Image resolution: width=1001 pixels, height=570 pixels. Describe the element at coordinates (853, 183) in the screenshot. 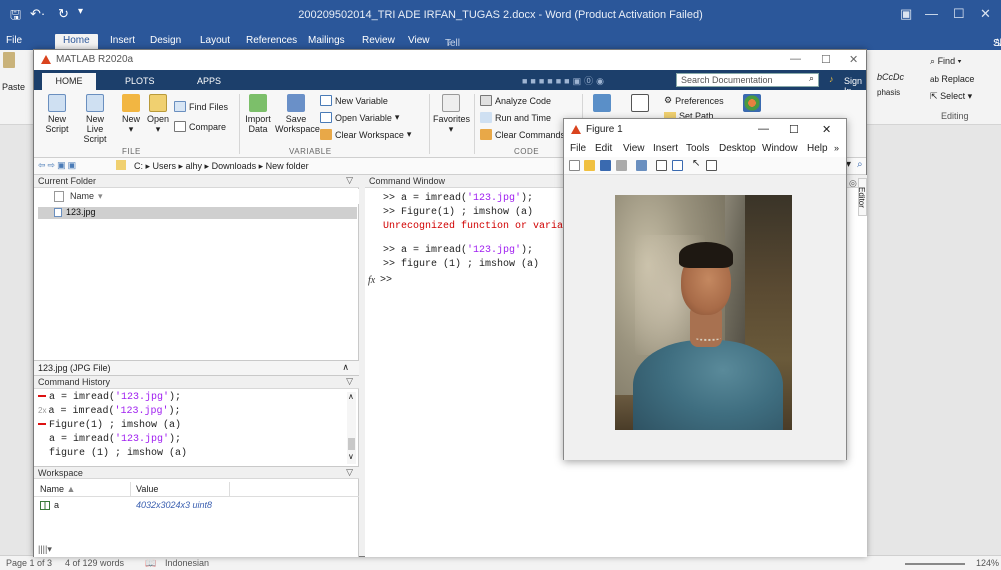

I see `panel-menu-icon: ◎` at that location.